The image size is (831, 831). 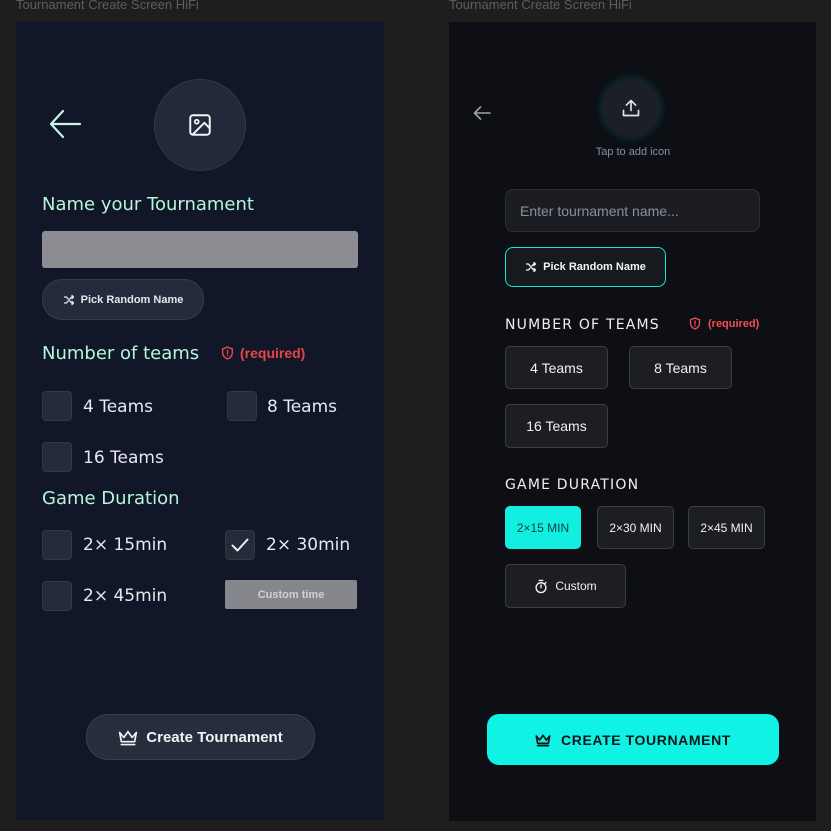 I want to click on create-tournament-button: Create Tournament, so click(x=200, y=737).